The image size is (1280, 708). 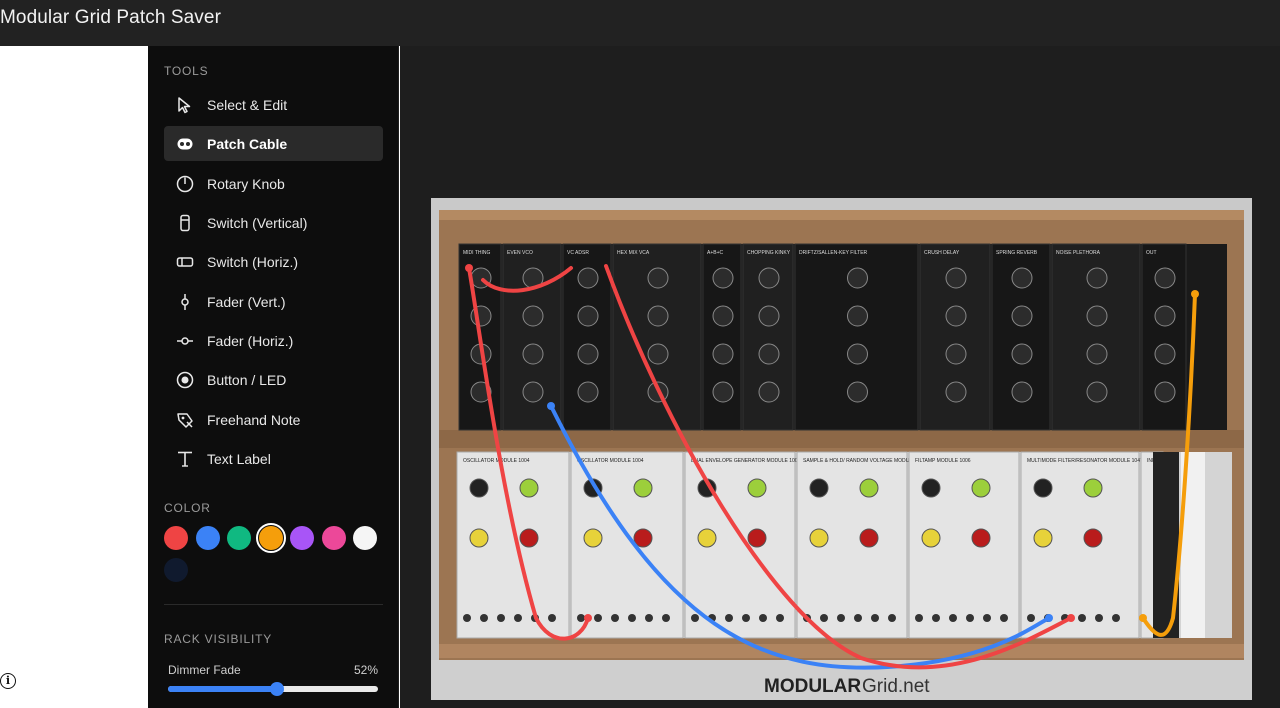 I want to click on slider-thumb, so click(x=277, y=689).